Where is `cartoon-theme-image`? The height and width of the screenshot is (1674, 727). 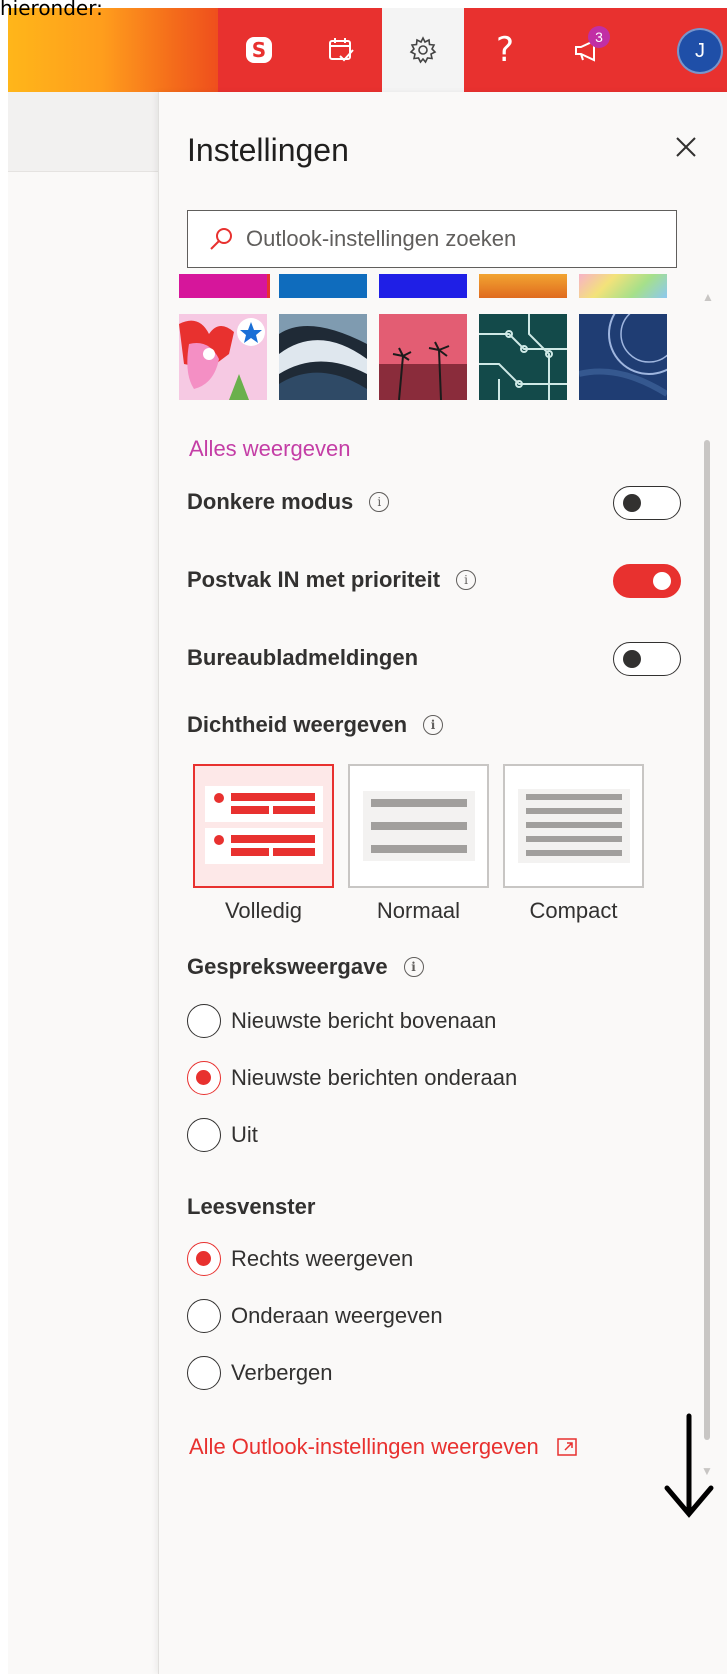
cartoon-theme-image is located at coordinates (223, 357).